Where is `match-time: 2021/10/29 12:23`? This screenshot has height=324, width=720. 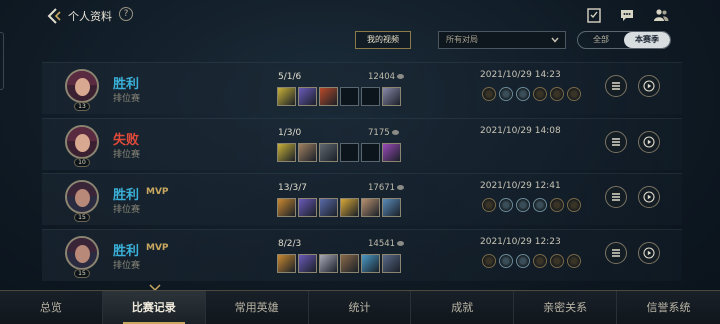 match-time: 2021/10/29 12:23 is located at coordinates (520, 242).